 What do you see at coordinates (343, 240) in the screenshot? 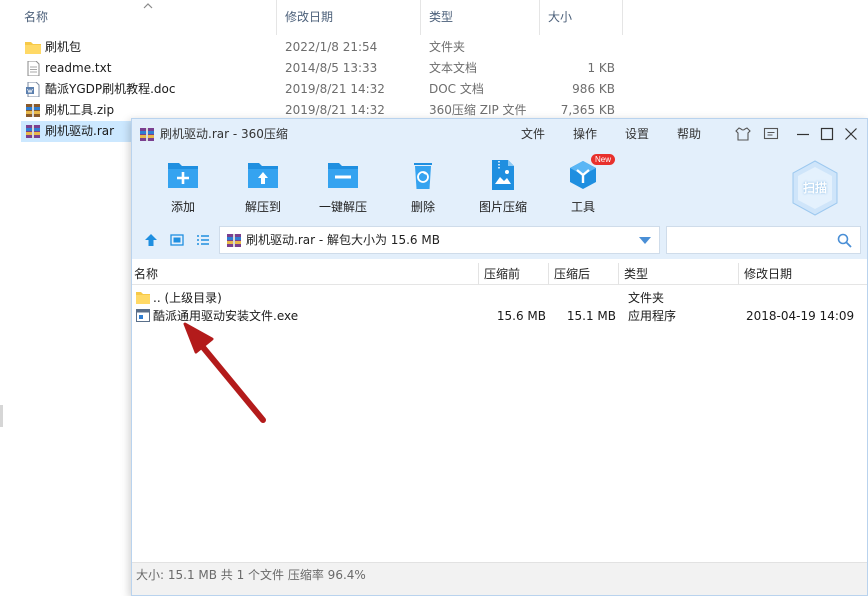
I see `path-text: 刷机驱动.rar - 解包大小为 15.6 MB` at bounding box center [343, 240].